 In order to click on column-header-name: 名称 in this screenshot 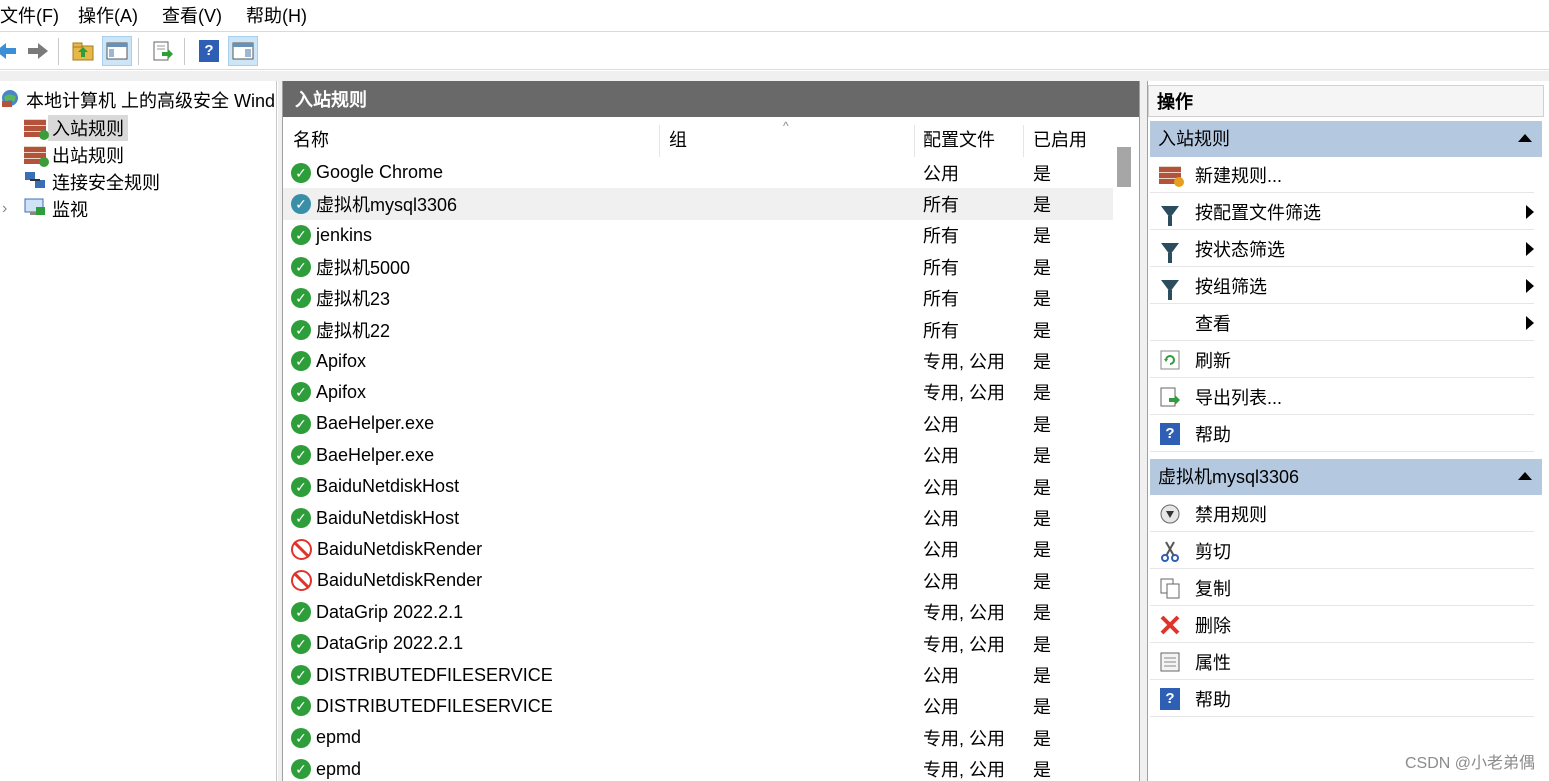, I will do `click(311, 140)`.